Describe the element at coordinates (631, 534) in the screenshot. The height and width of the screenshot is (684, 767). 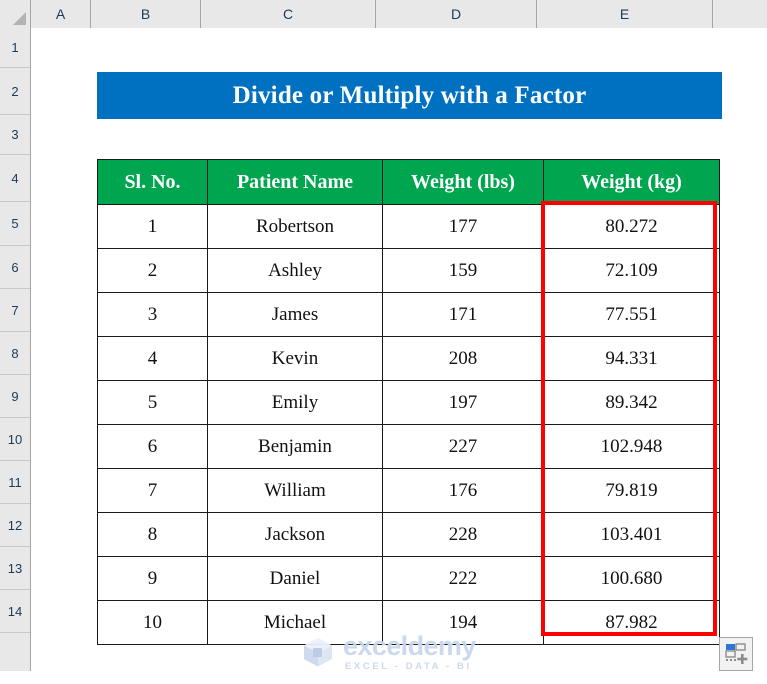
I see `cell-weight-kg: 103.401` at that location.